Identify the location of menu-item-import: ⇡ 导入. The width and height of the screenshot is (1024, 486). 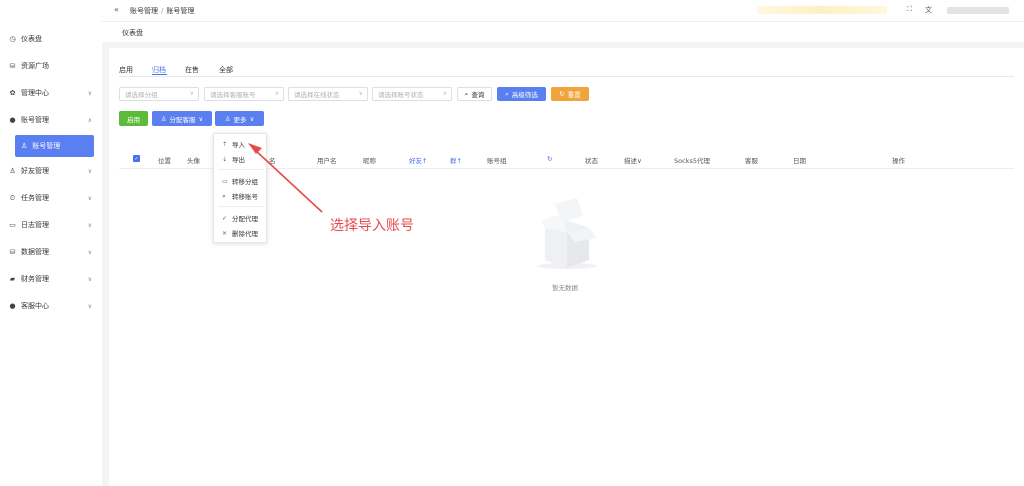
(233, 144).